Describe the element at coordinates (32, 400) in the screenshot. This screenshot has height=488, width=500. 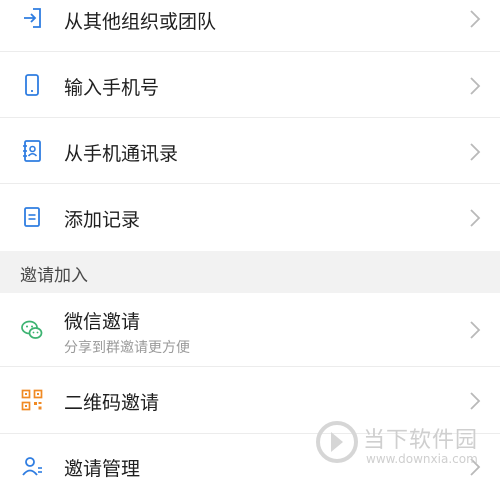
I see `qr-code-icon` at that location.